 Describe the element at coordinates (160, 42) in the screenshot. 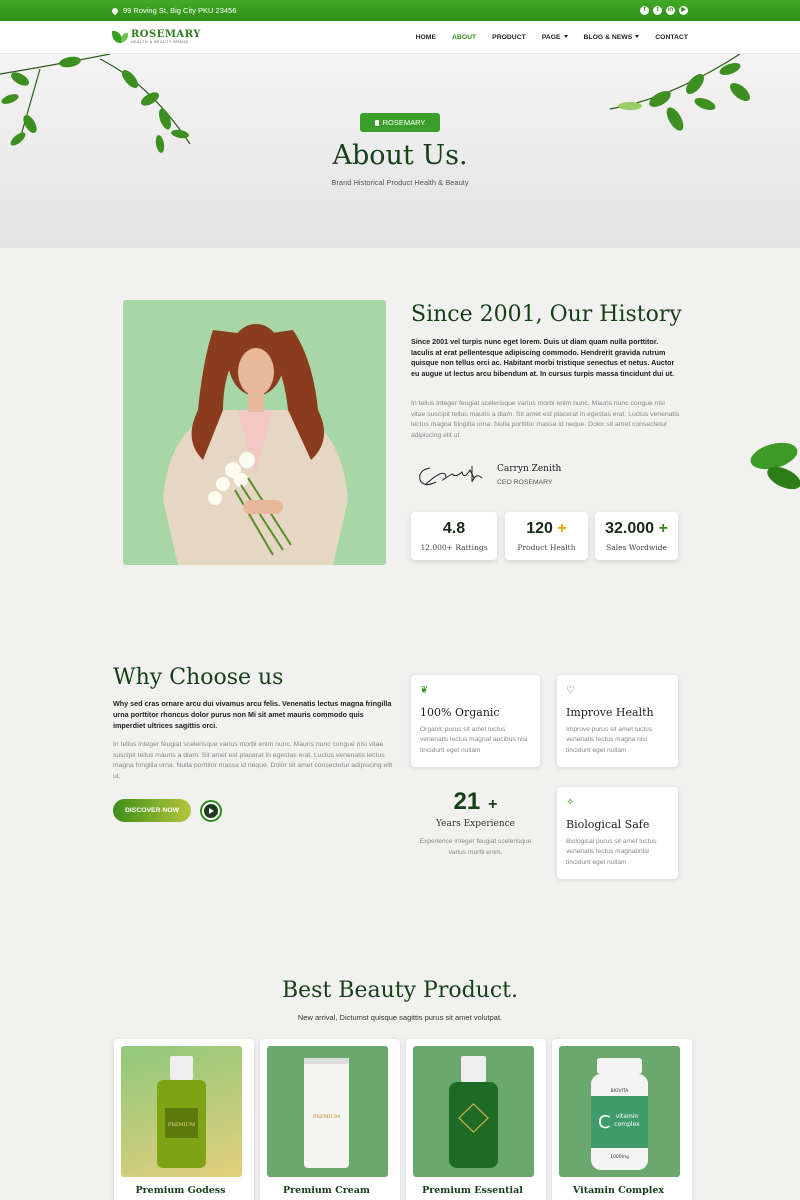

I see `logo-tagline: HEALTH & BEAUTY BRAND` at that location.